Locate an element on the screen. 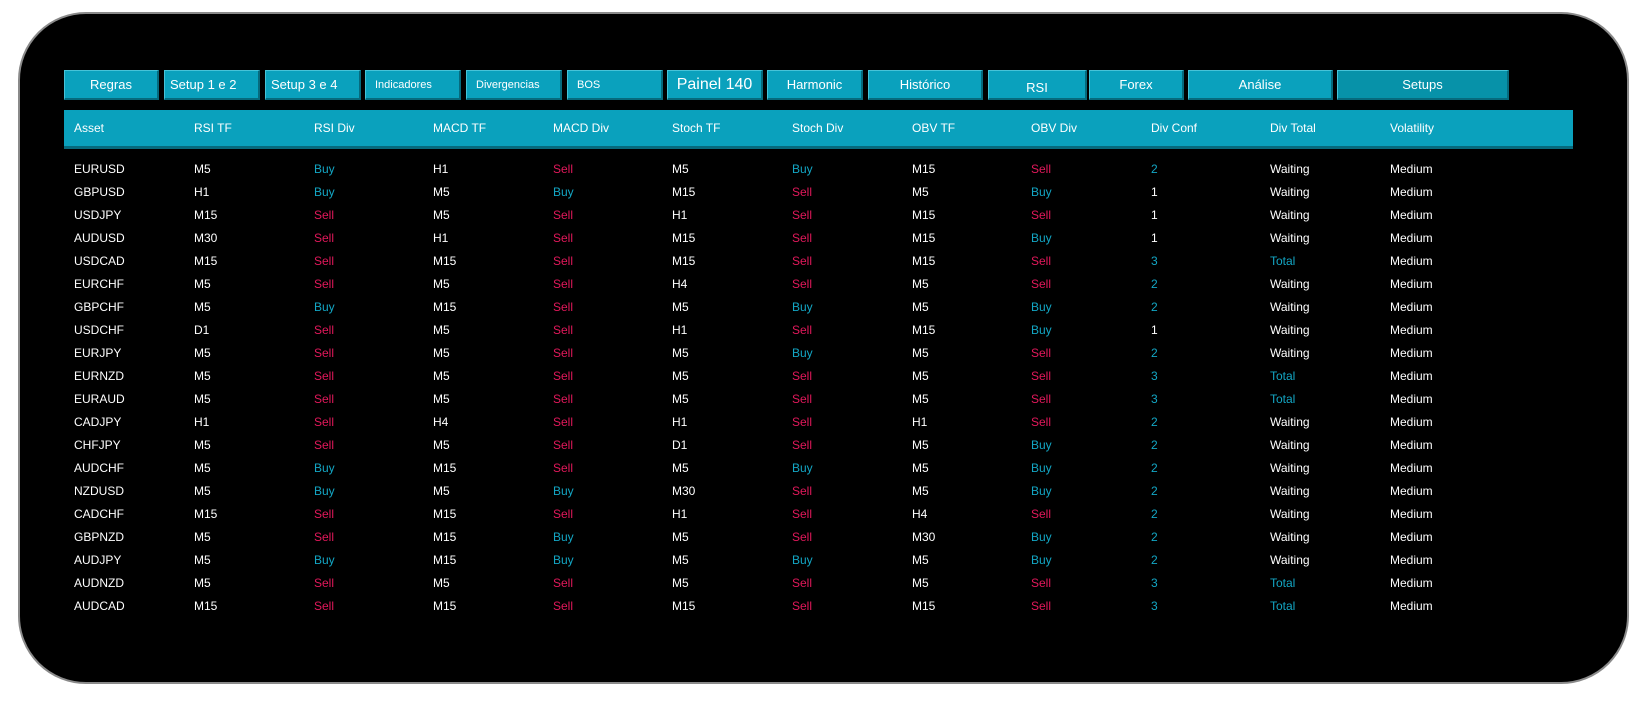  cell-rsi-tf: D1 is located at coordinates (202, 330).